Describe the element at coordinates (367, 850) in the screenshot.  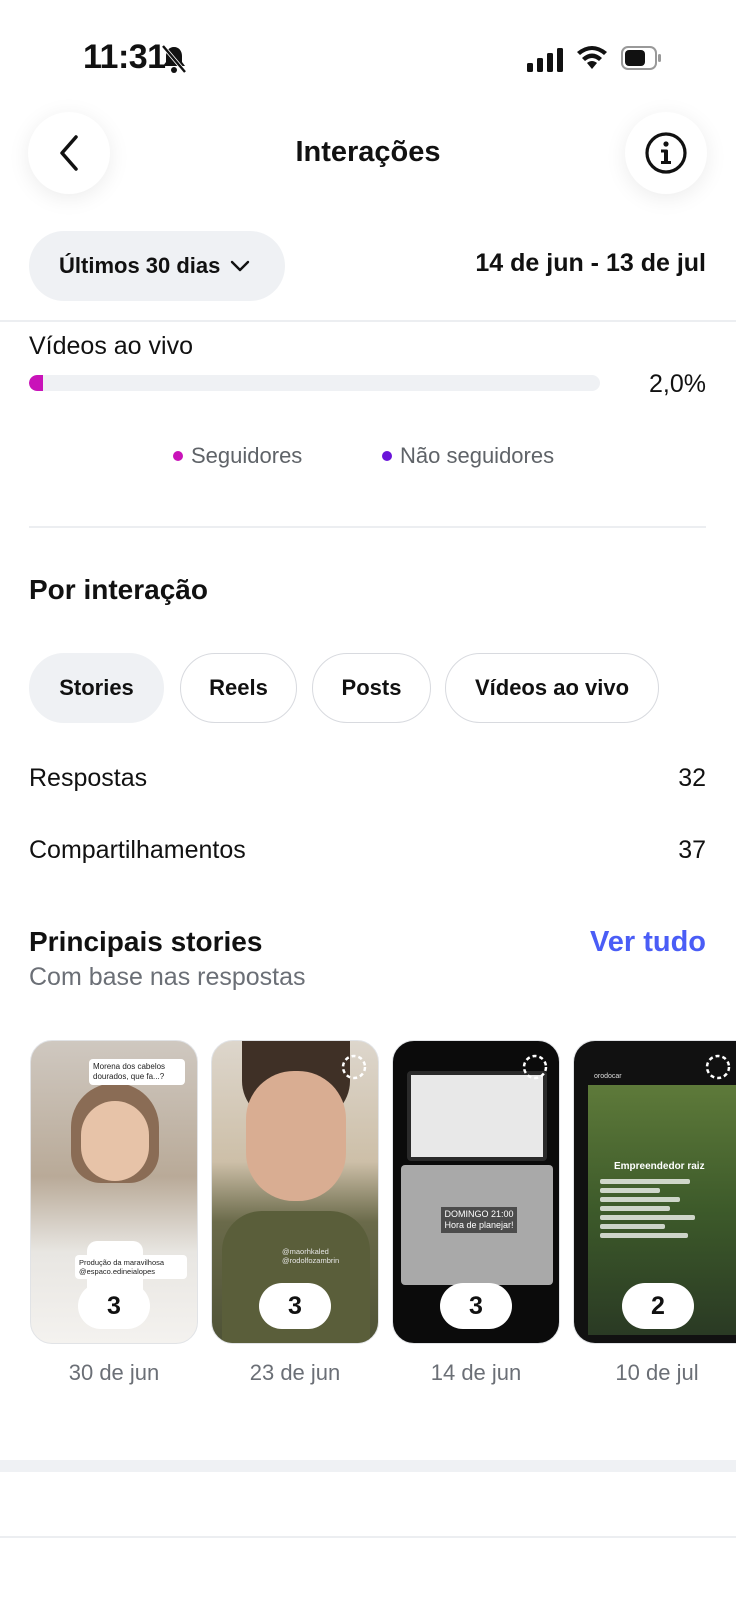
I see `metric-row-shares: Compartilhamentos 37` at that location.